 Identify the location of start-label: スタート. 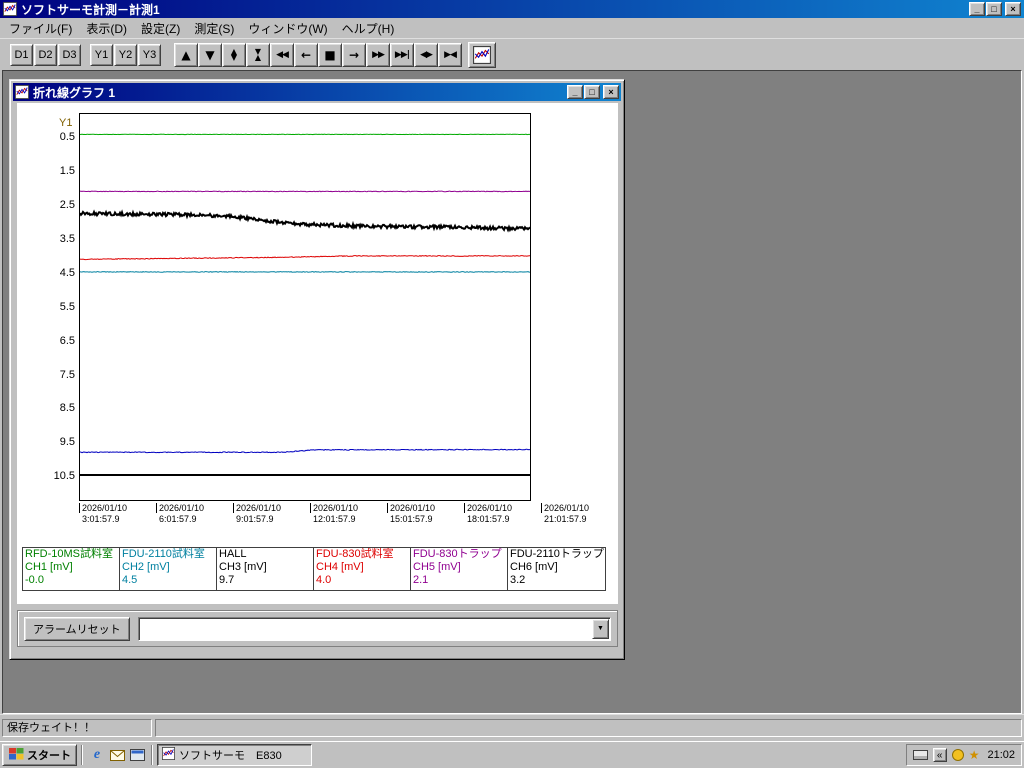
(49, 756).